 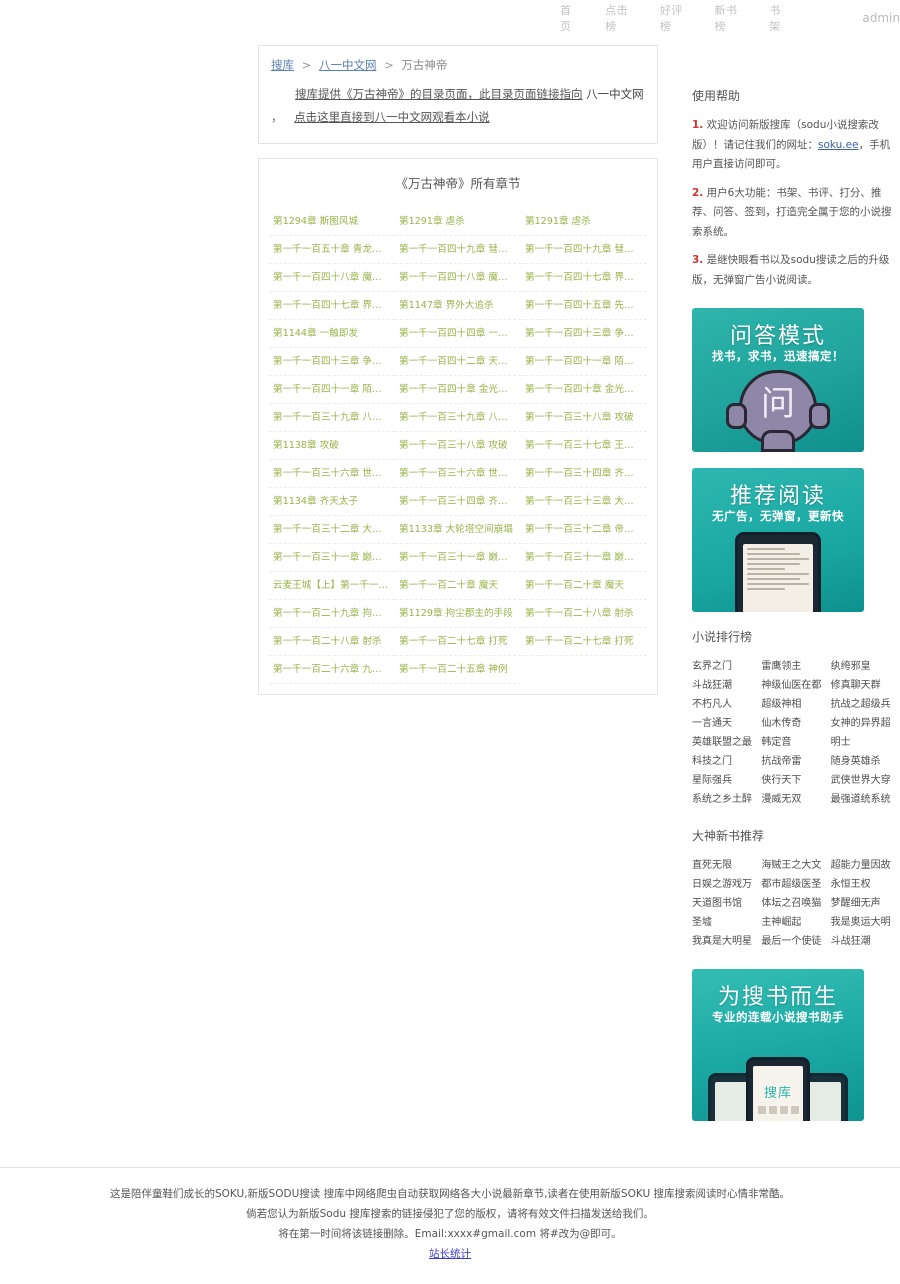 I want to click on newbook-item-link: 直死无限, so click(x=726, y=865).